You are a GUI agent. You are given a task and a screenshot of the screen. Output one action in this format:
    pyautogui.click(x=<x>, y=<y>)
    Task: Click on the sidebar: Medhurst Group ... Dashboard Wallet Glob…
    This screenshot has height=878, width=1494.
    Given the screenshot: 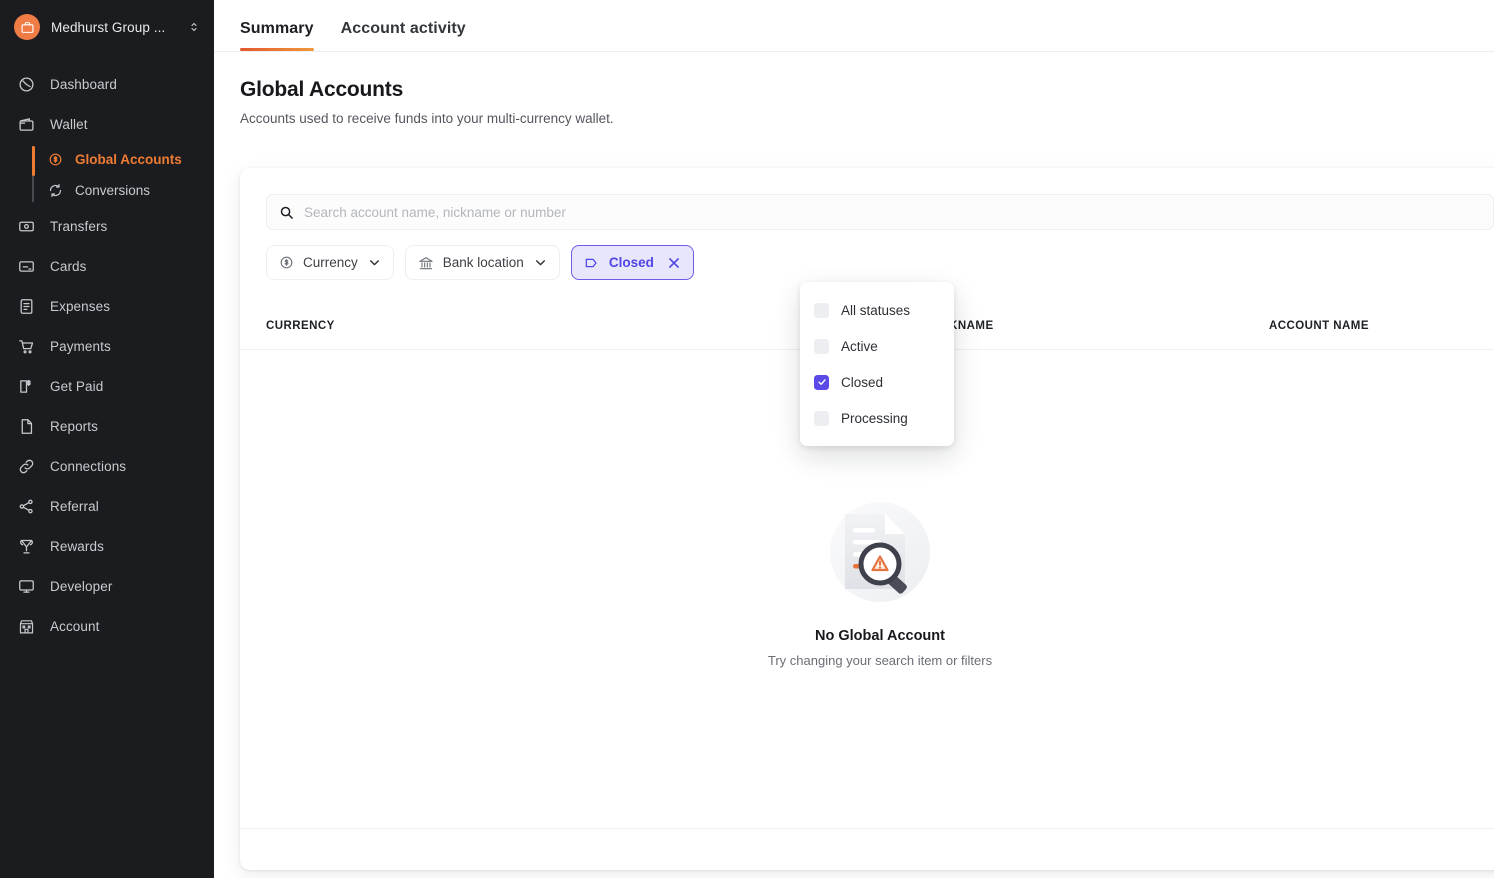 What is the action you would take?
    pyautogui.click(x=107, y=439)
    